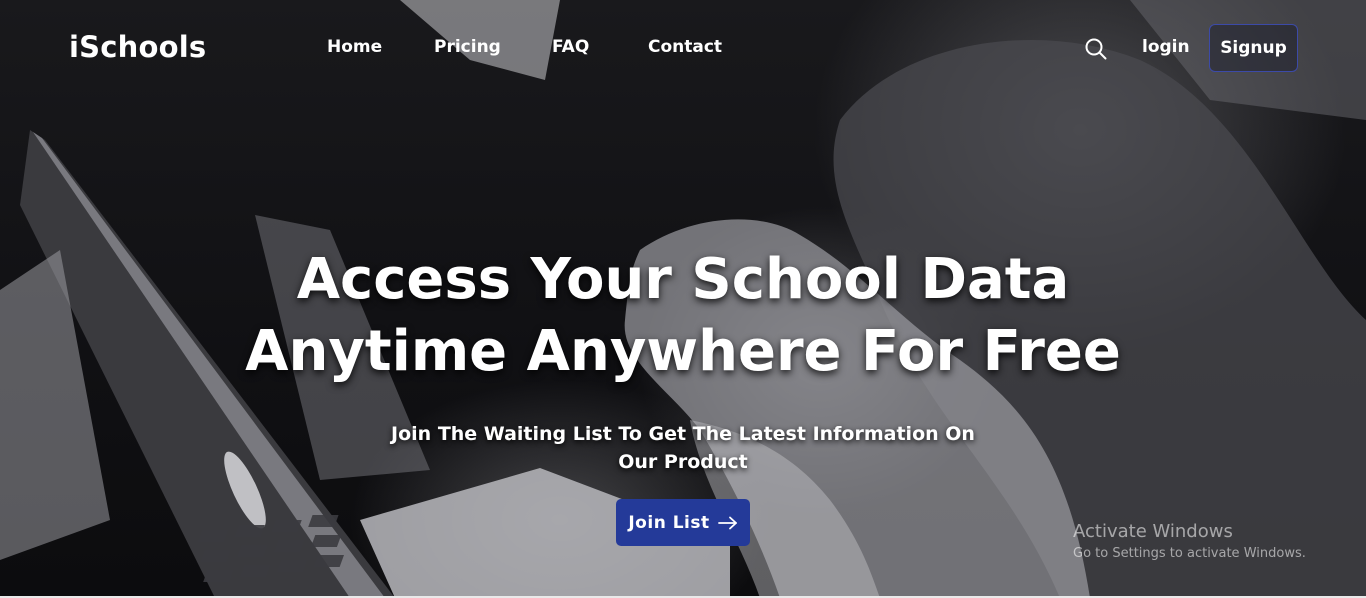 The width and height of the screenshot is (1366, 598). I want to click on arrow-right-icon, so click(727, 522).